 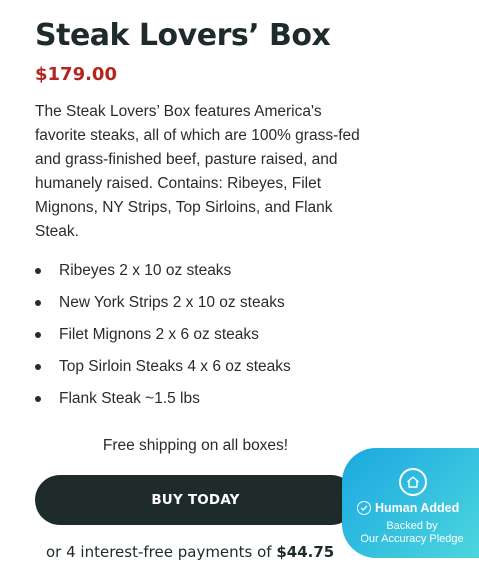 I want to click on badge-title: Human Added, so click(x=417, y=508).